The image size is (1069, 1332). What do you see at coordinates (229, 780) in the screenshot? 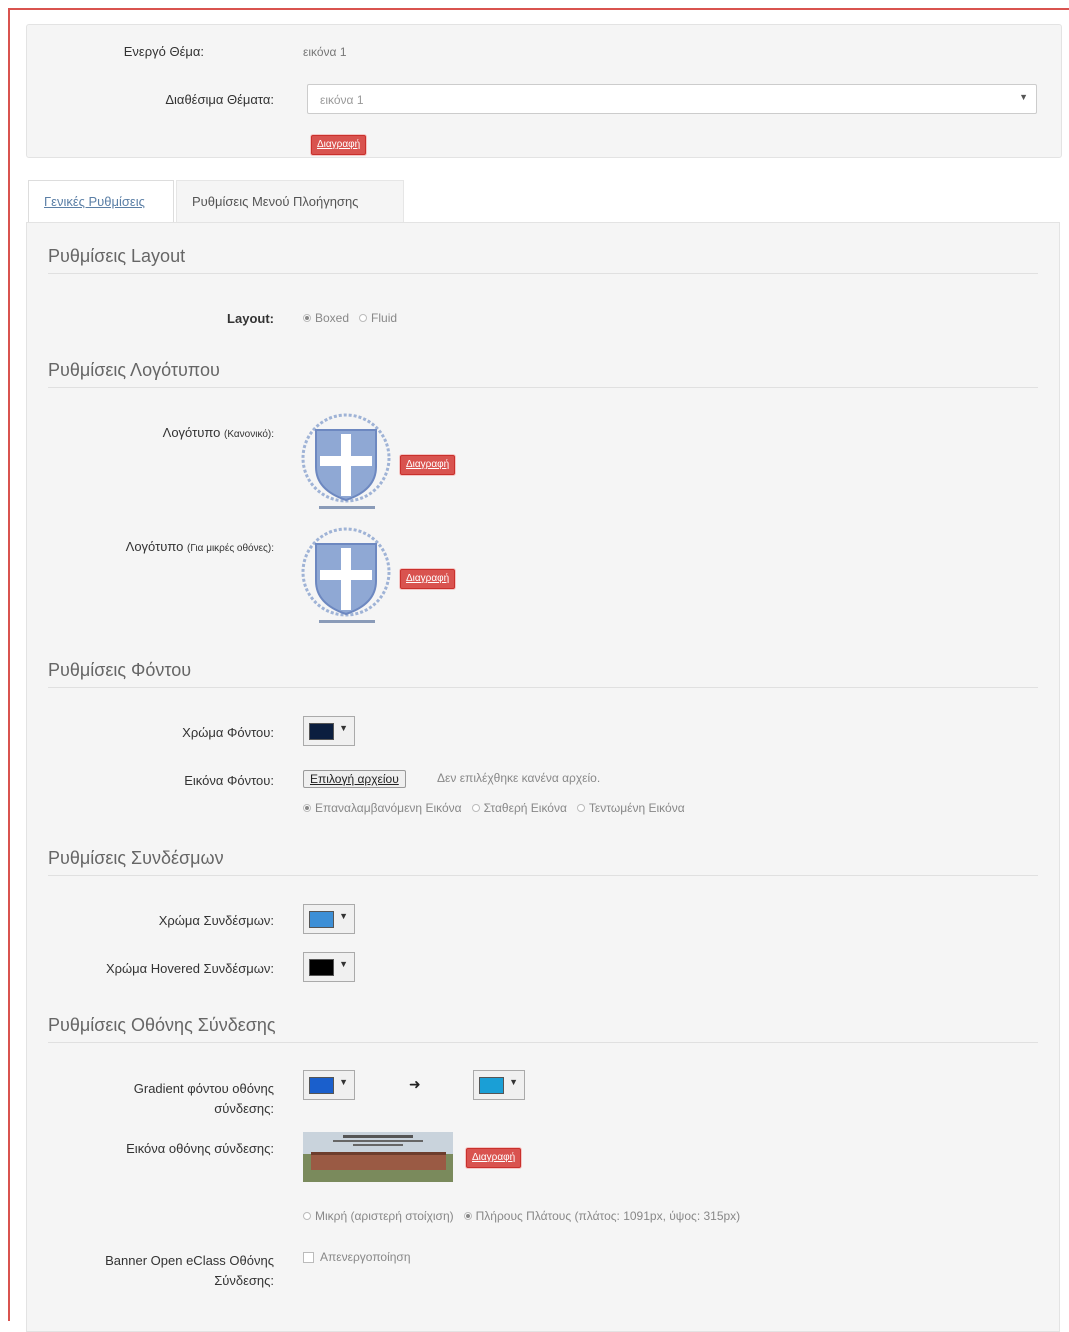
I see `background-image-label: Εικόνα Φόντου:` at bounding box center [229, 780].